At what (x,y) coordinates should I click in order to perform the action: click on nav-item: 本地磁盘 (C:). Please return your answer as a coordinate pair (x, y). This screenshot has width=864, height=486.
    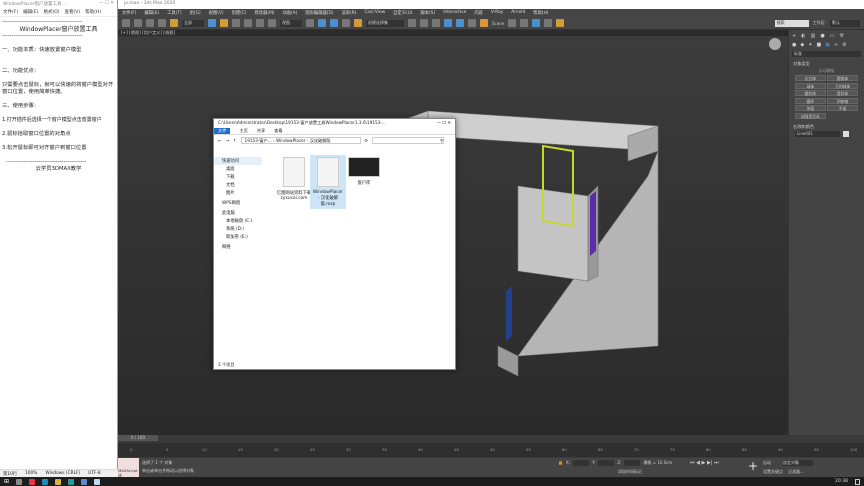
    Looking at the image, I should click on (238, 221).